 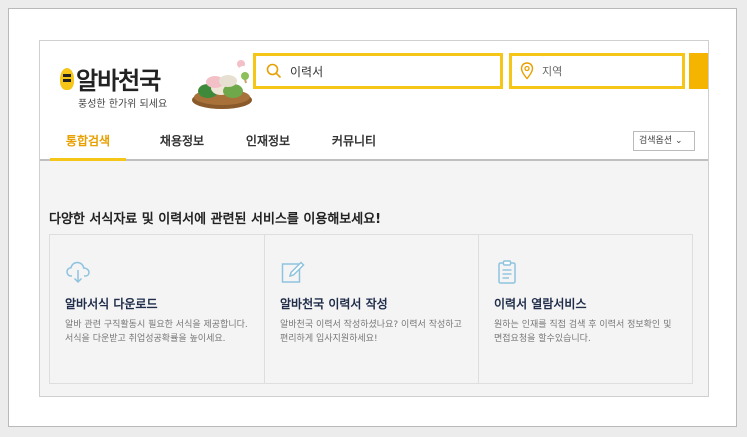 I want to click on card-description: 알바천국 이력서 작성하셨나요? 이력서 작성하고 편리하게 입사지원하세요!, so click(x=371, y=332).